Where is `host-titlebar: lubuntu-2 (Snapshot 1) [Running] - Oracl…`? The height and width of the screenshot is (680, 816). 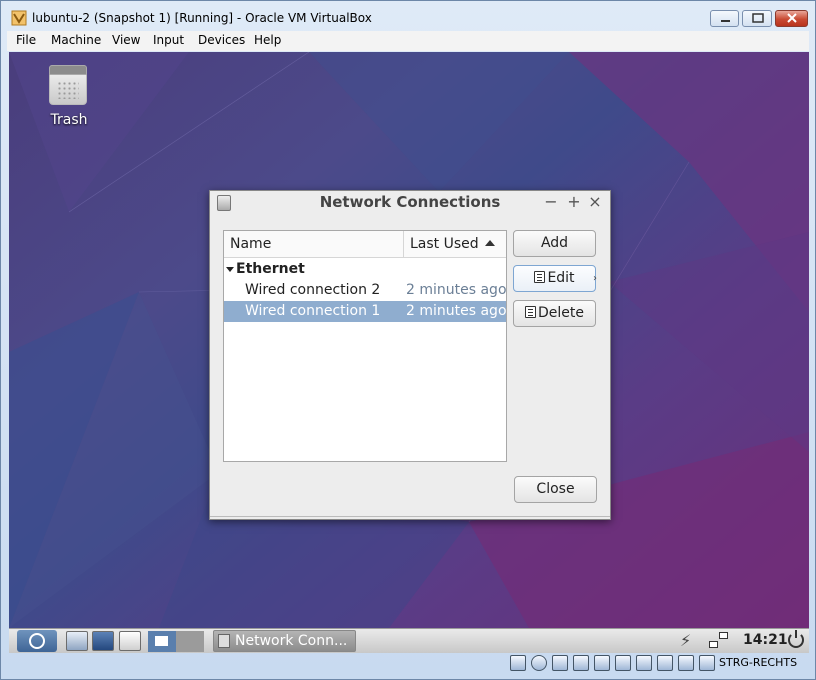 host-titlebar: lubuntu-2 (Snapshot 1) [Running] - Oracl… is located at coordinates (408, 16).